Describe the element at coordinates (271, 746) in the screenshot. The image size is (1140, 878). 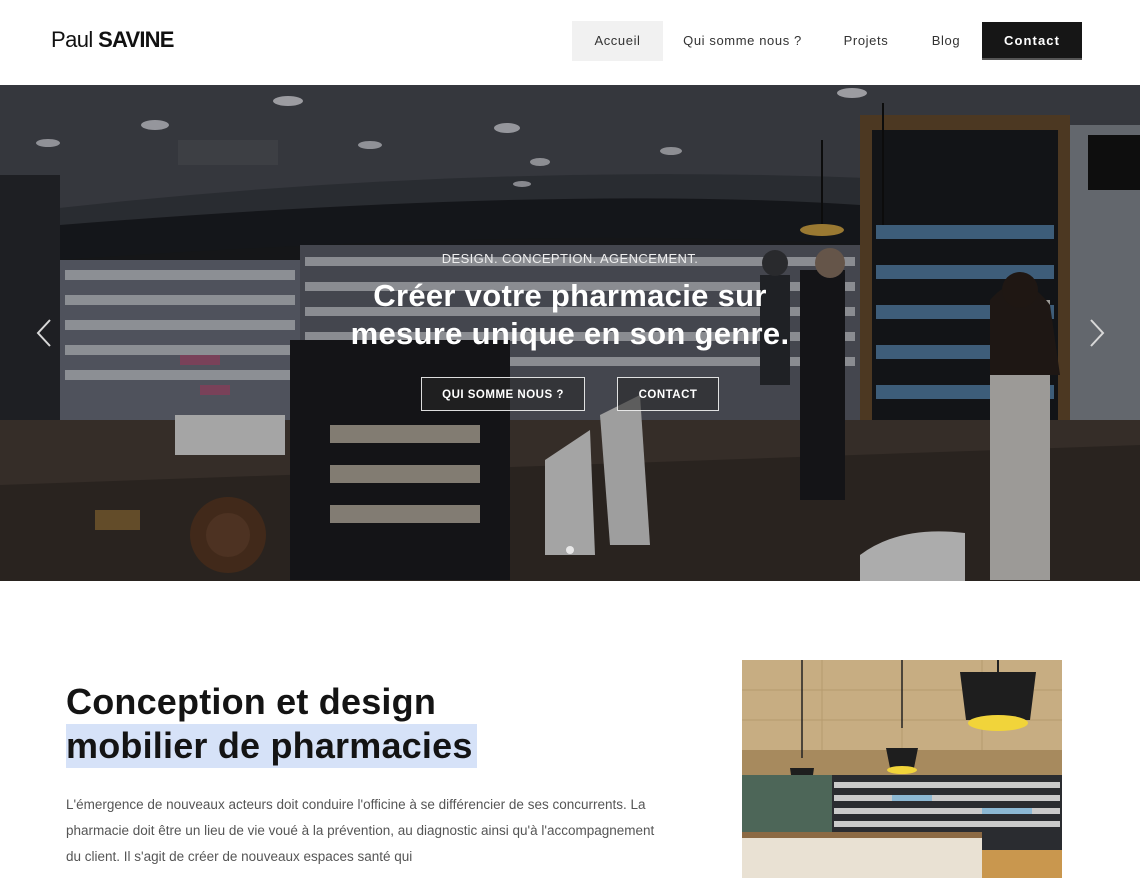
I see `intro-heading-line2-highlight: mobilier de pharmacies` at that location.